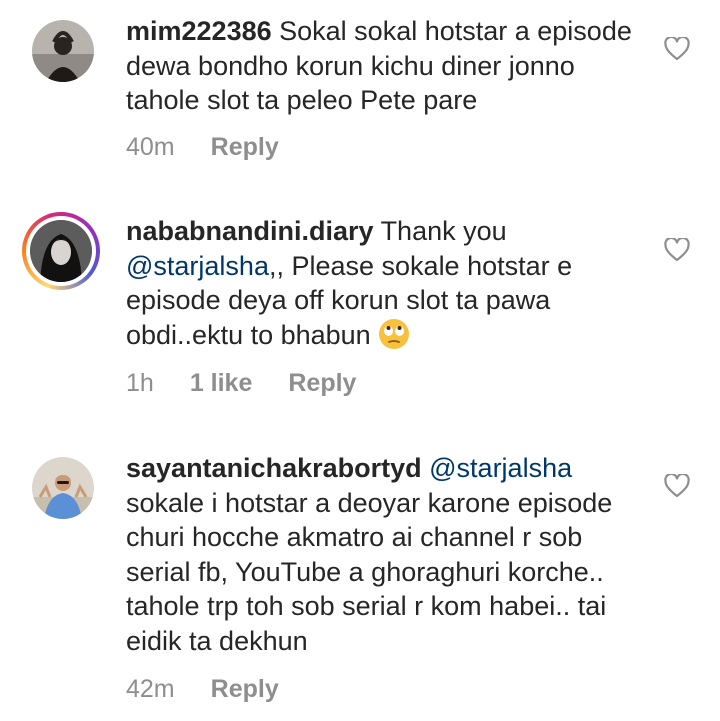 This screenshot has height=721, width=720. What do you see at coordinates (274, 468) in the screenshot?
I see `comment-username: sayantanichakrabortyd` at bounding box center [274, 468].